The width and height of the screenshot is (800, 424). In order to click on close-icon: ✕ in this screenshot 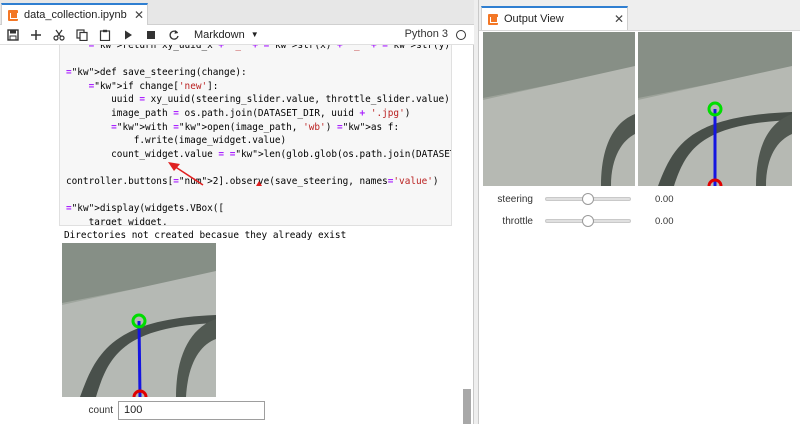, I will do `click(619, 19)`.